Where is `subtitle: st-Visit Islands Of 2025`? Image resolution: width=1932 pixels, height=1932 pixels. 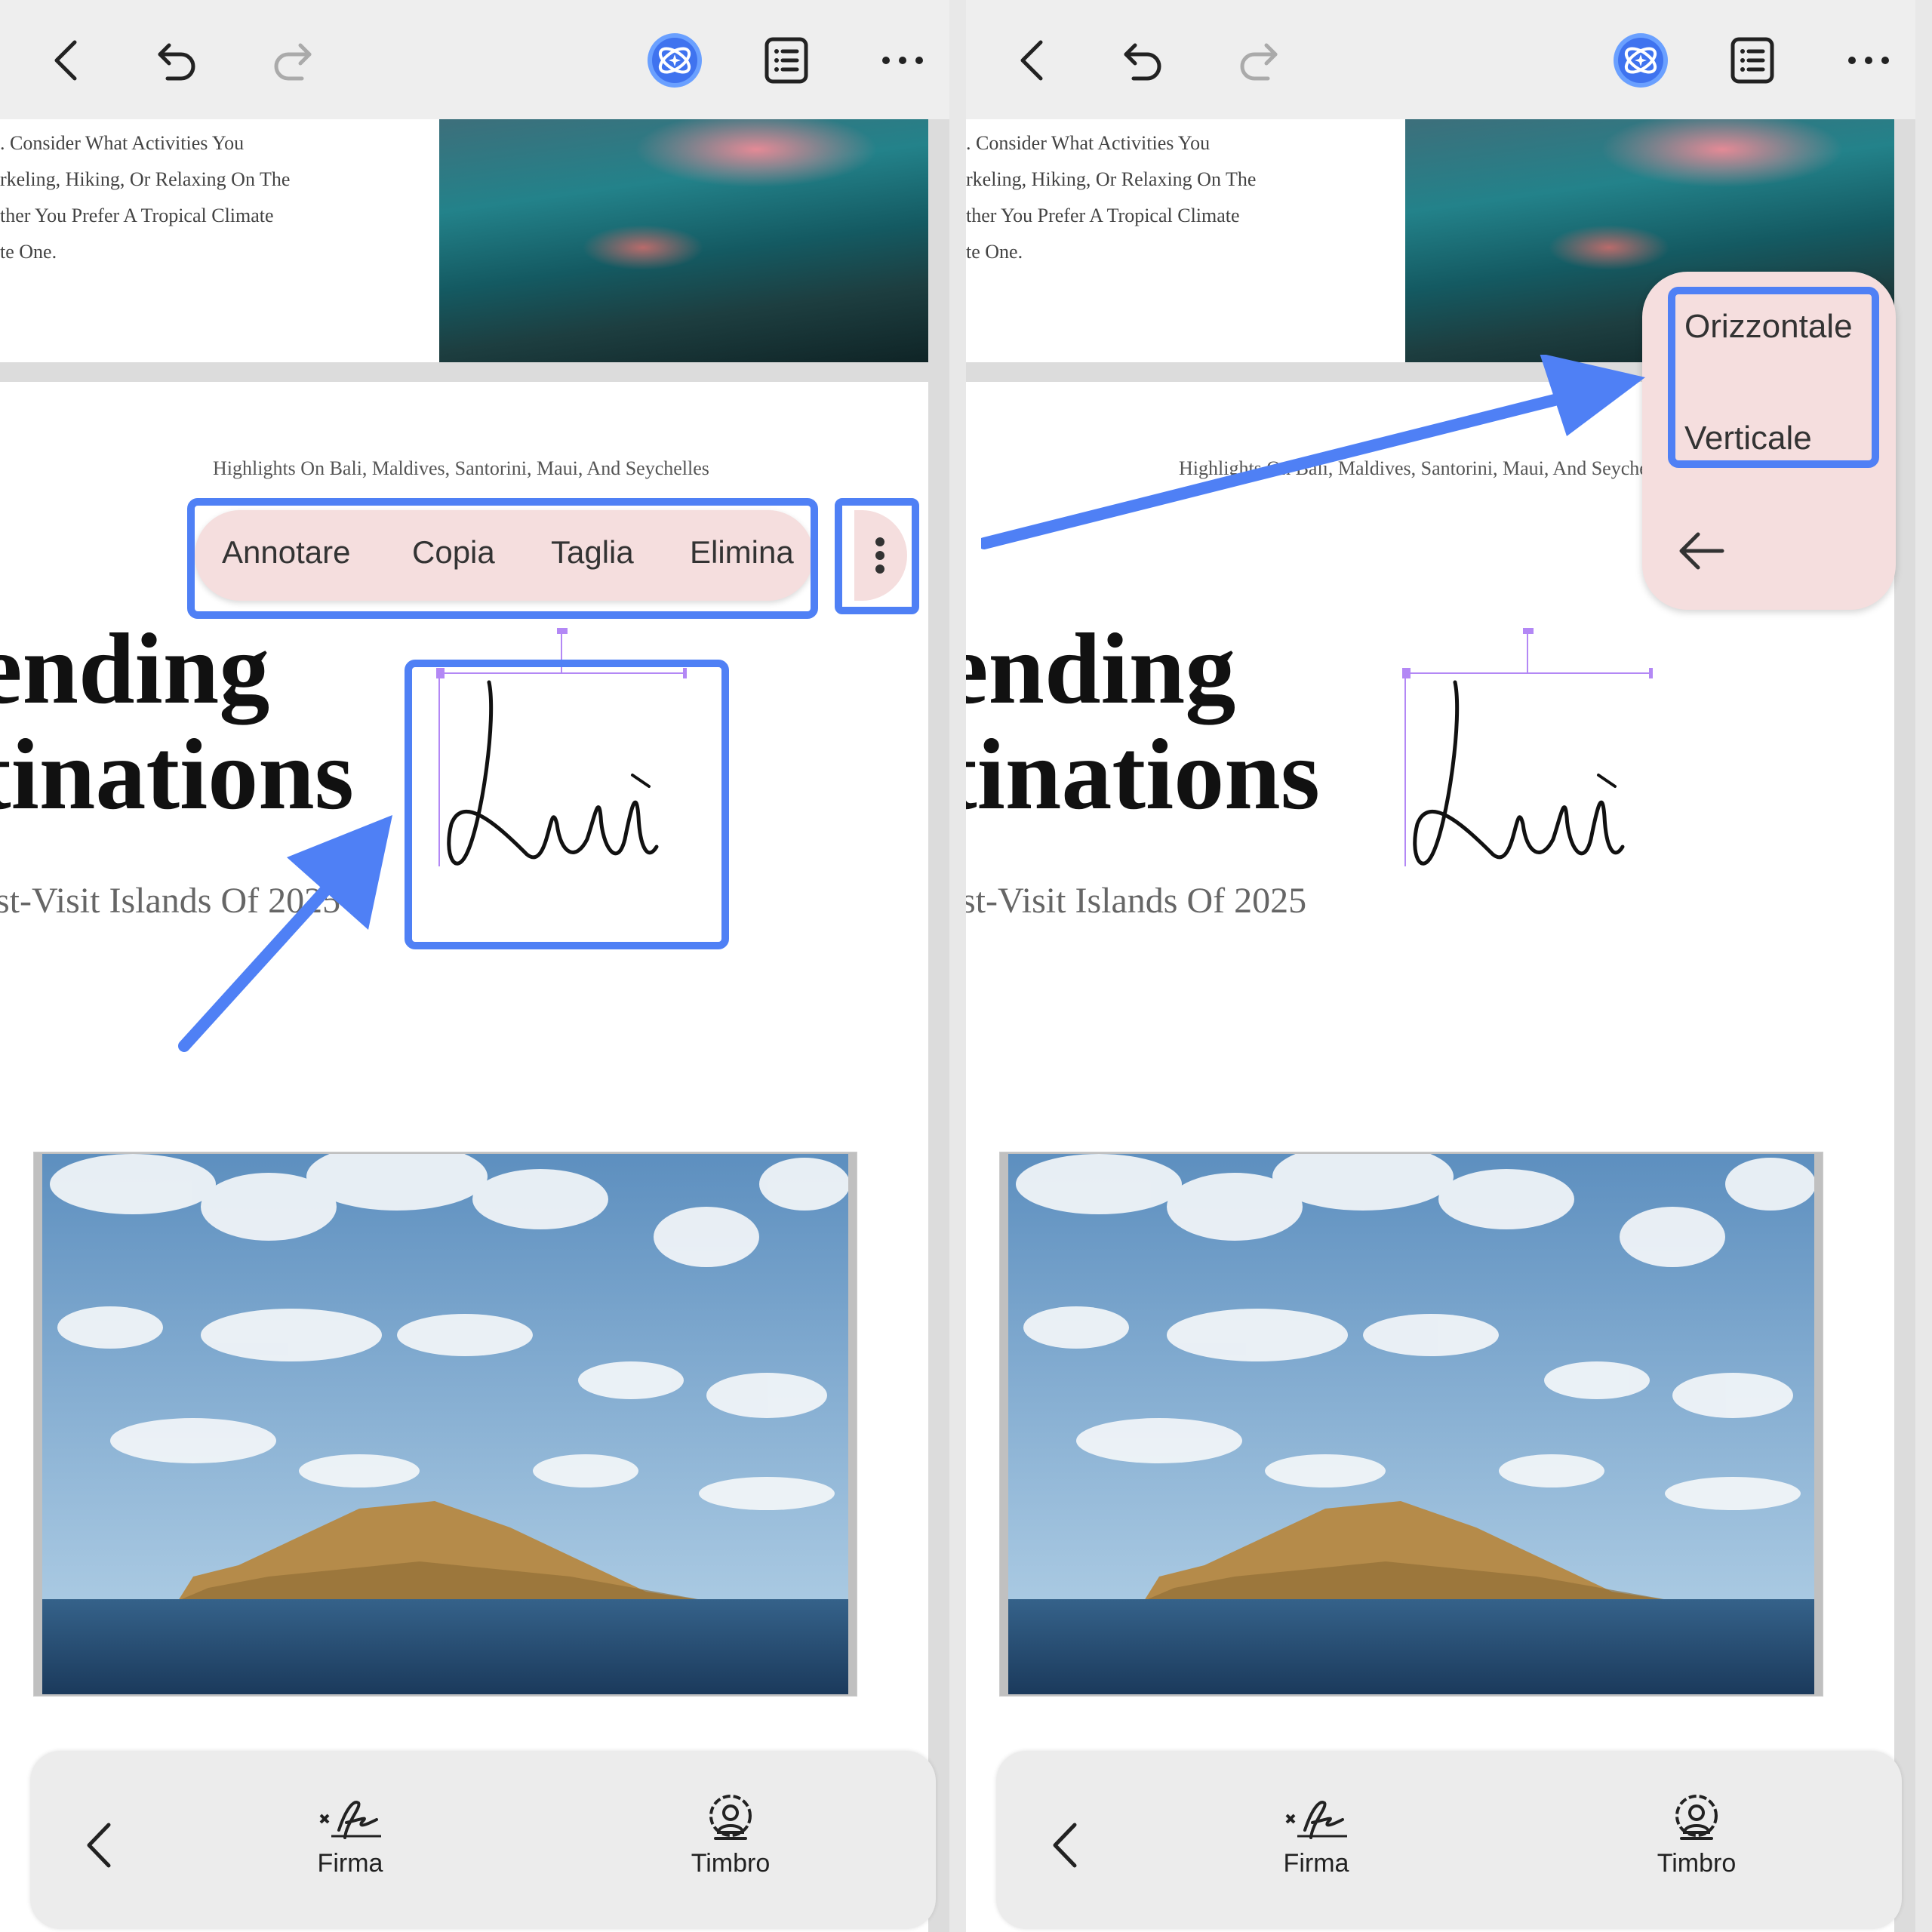 subtitle: st-Visit Islands Of 2025 is located at coordinates (1136, 901).